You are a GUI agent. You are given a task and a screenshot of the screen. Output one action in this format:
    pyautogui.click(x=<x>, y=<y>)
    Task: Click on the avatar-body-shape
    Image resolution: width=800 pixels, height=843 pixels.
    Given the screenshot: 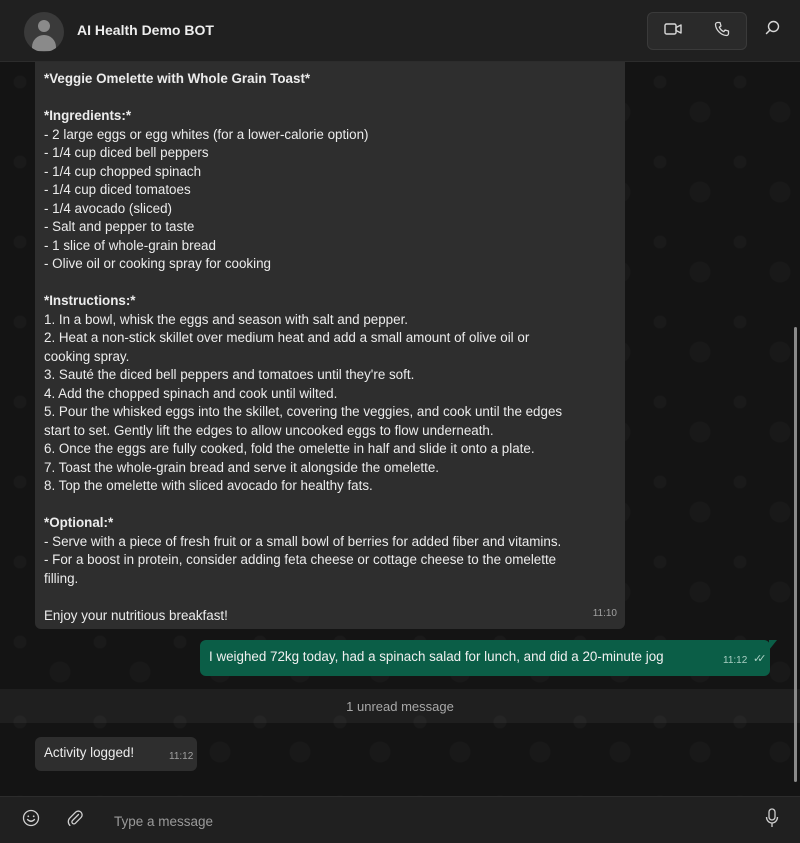 What is the action you would take?
    pyautogui.click(x=44, y=43)
    